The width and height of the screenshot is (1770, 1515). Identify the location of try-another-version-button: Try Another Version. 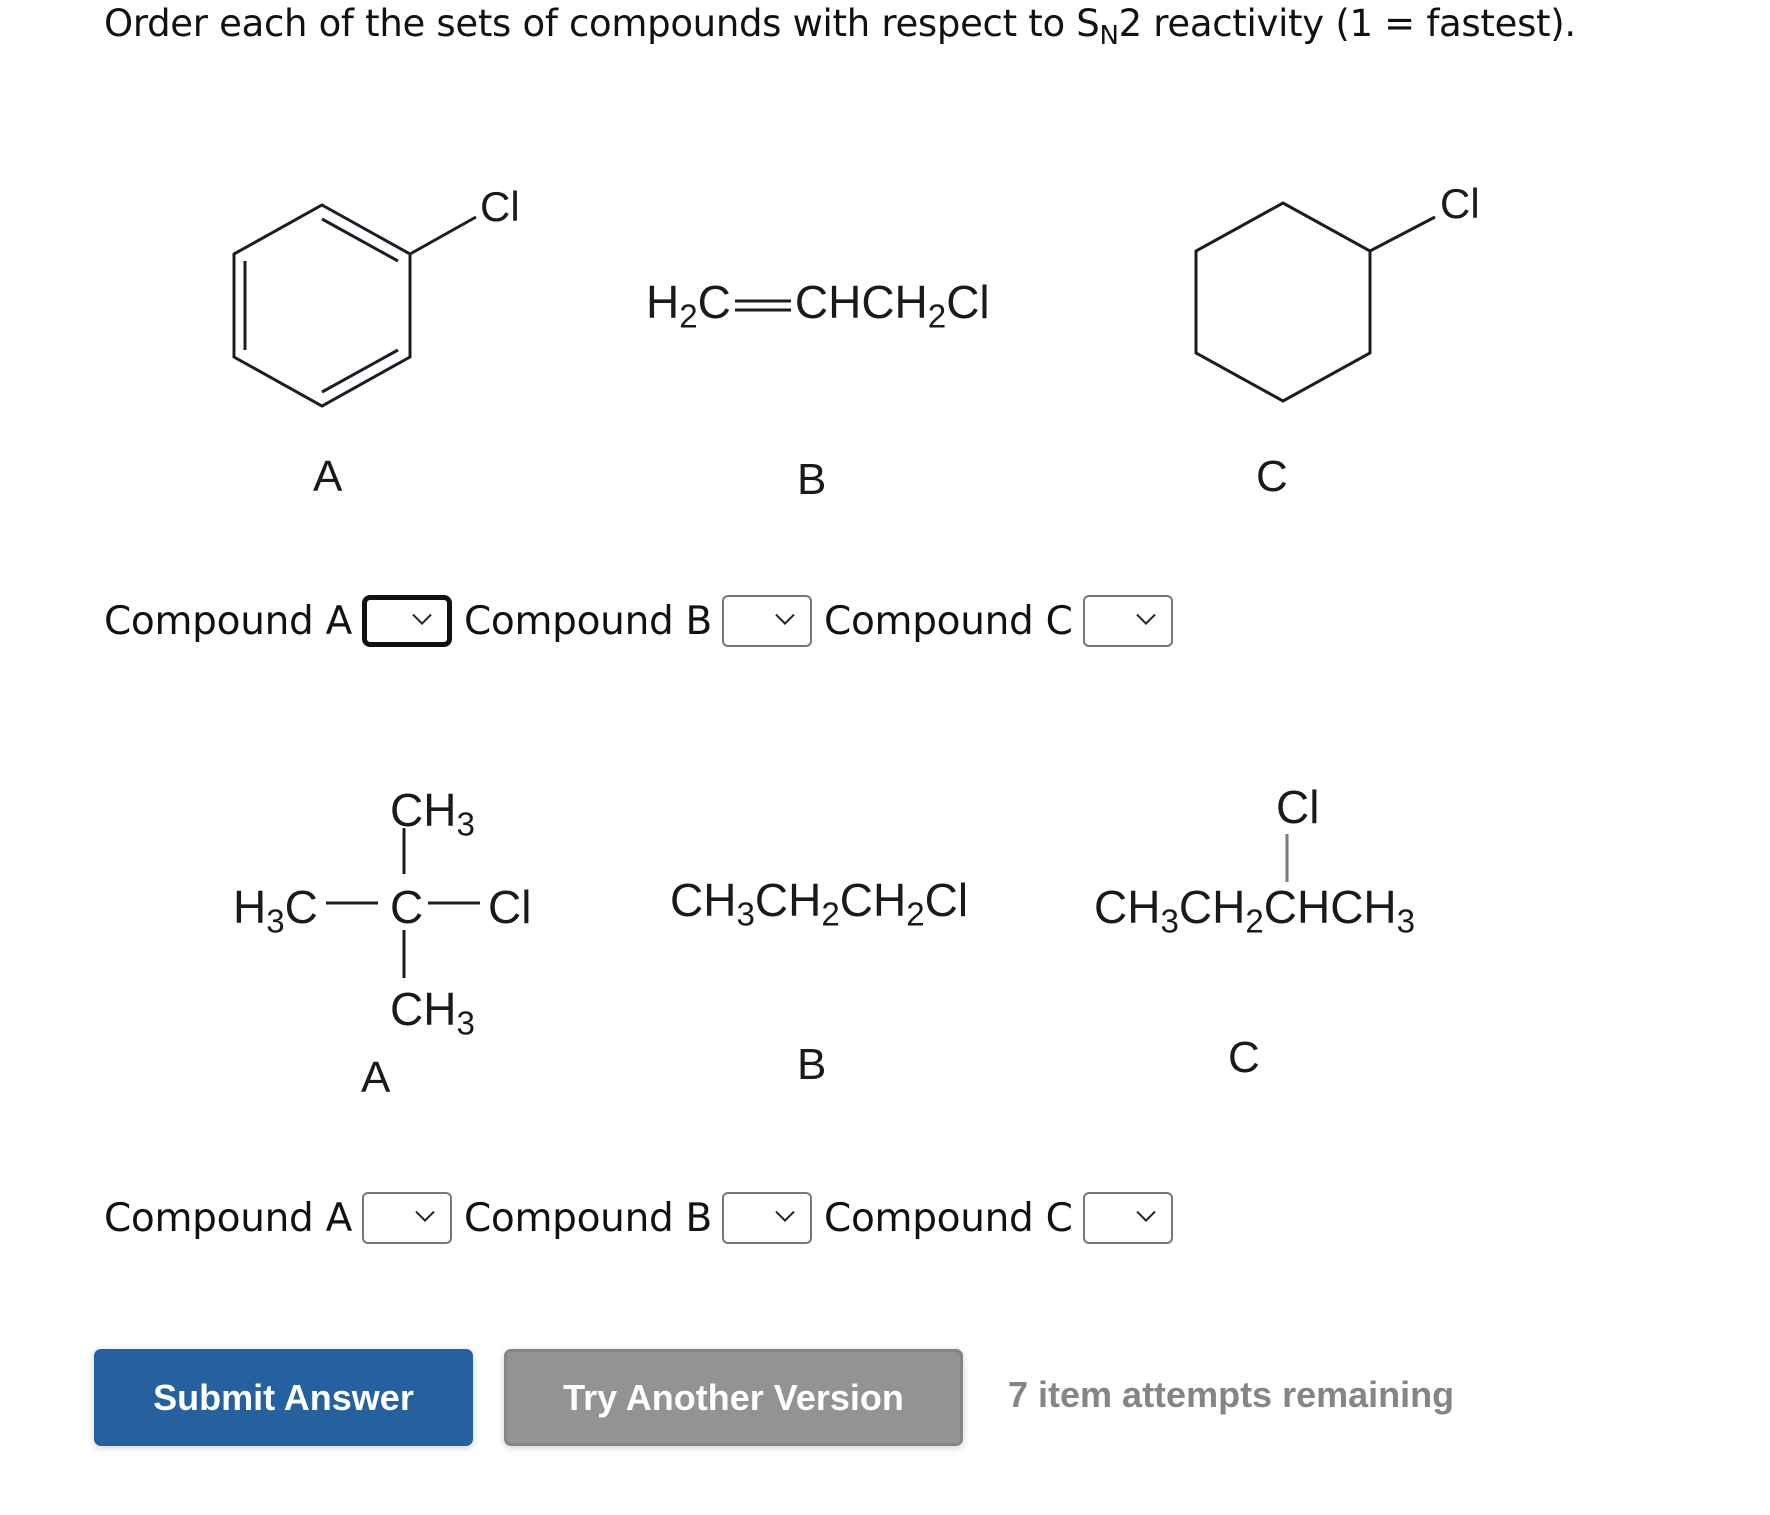
(733, 1397).